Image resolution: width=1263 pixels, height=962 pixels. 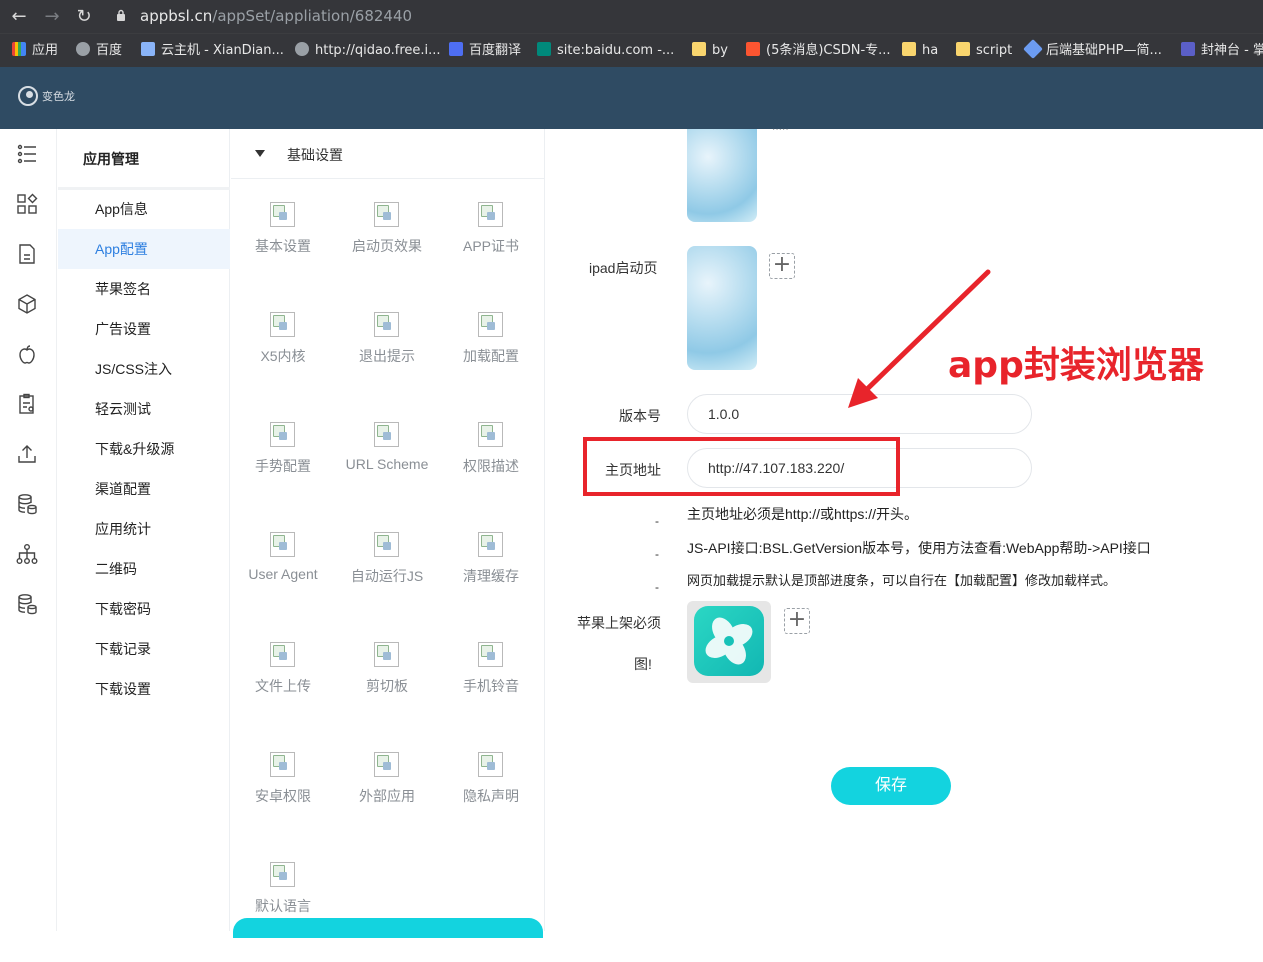 What do you see at coordinates (491, 686) in the screenshot?
I see `tile-label: 手机铃音` at bounding box center [491, 686].